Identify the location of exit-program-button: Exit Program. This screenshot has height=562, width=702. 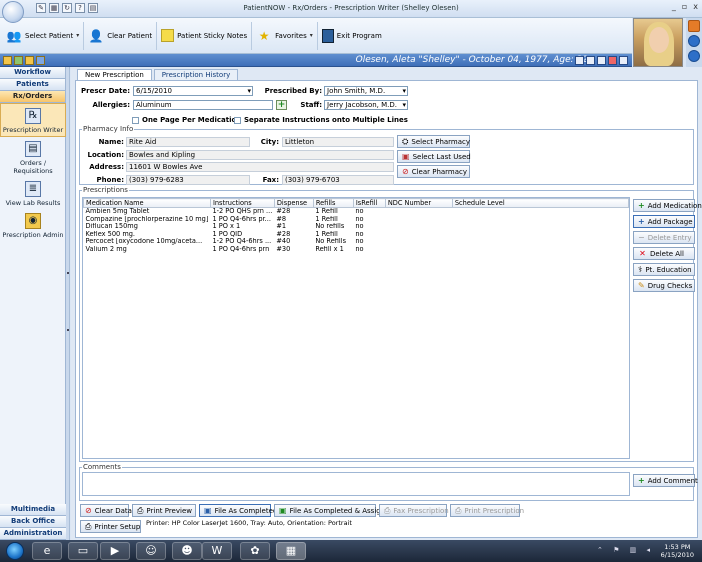
(352, 36).